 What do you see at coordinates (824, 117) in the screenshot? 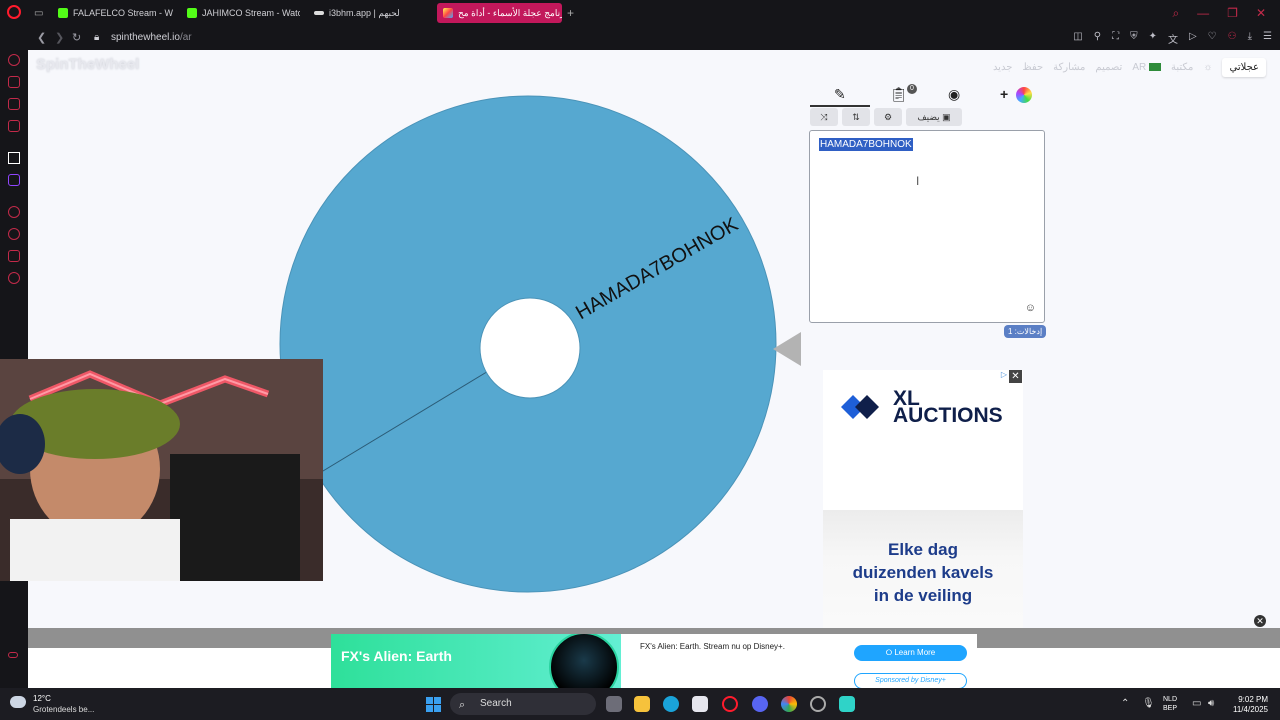
I see `shuffle-button: ⤨` at bounding box center [824, 117].